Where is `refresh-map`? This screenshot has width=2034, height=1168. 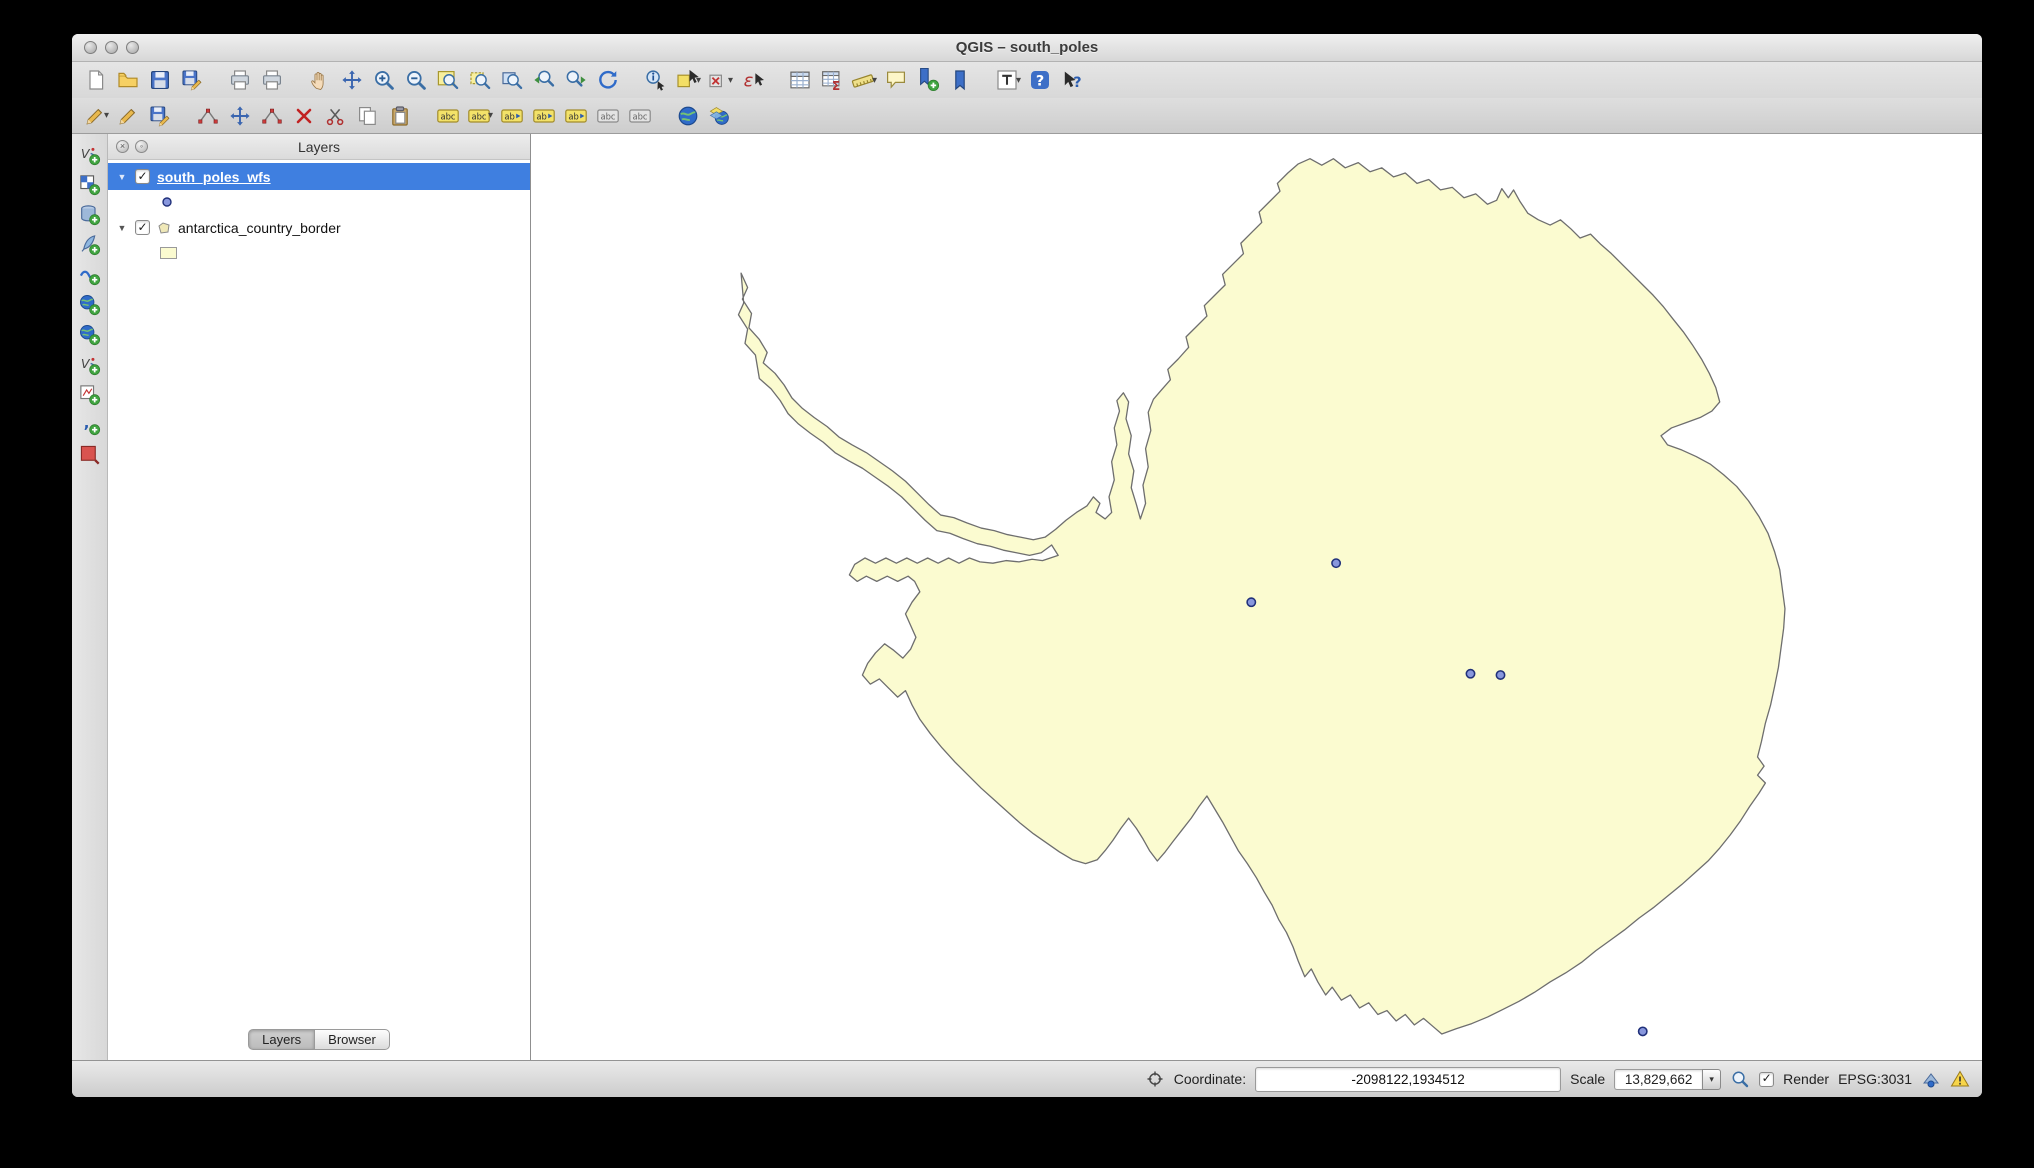
refresh-map is located at coordinates (608, 80).